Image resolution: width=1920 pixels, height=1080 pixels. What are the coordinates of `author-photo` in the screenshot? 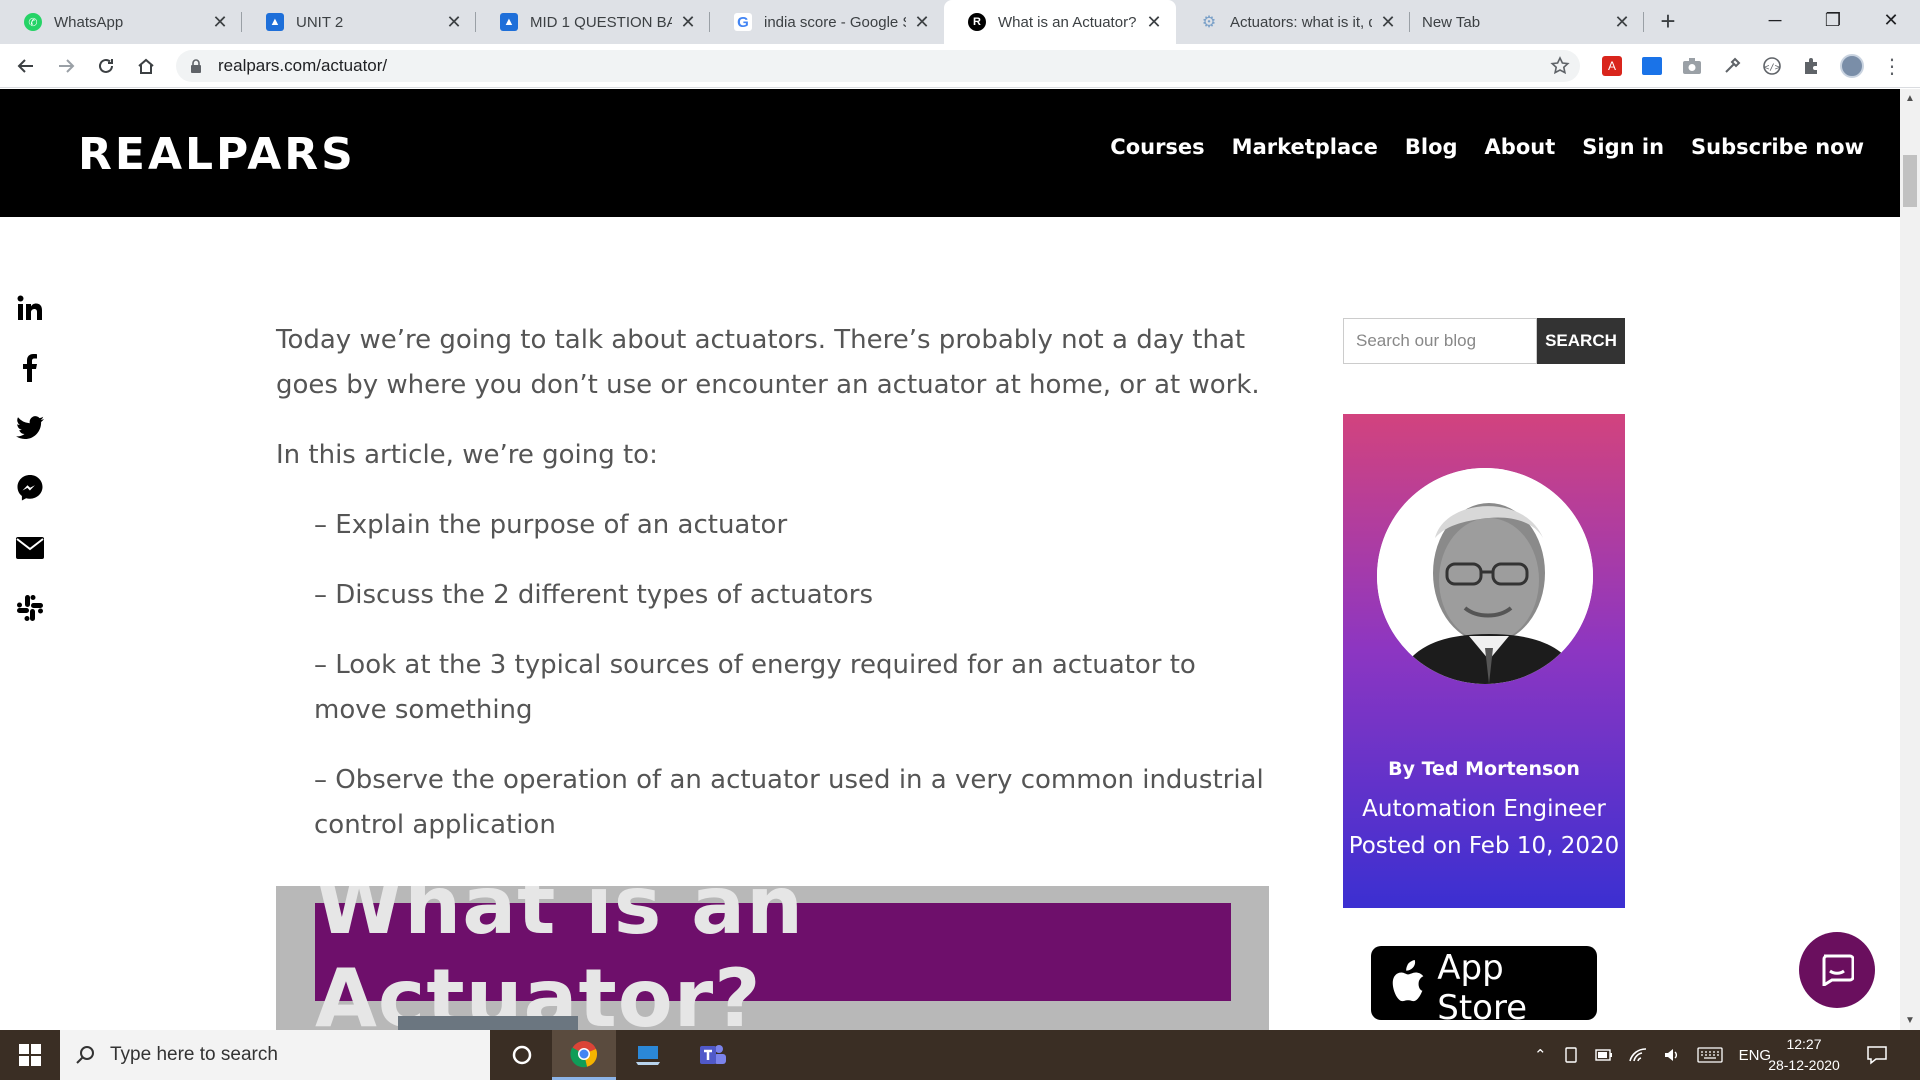 It's located at (1485, 576).